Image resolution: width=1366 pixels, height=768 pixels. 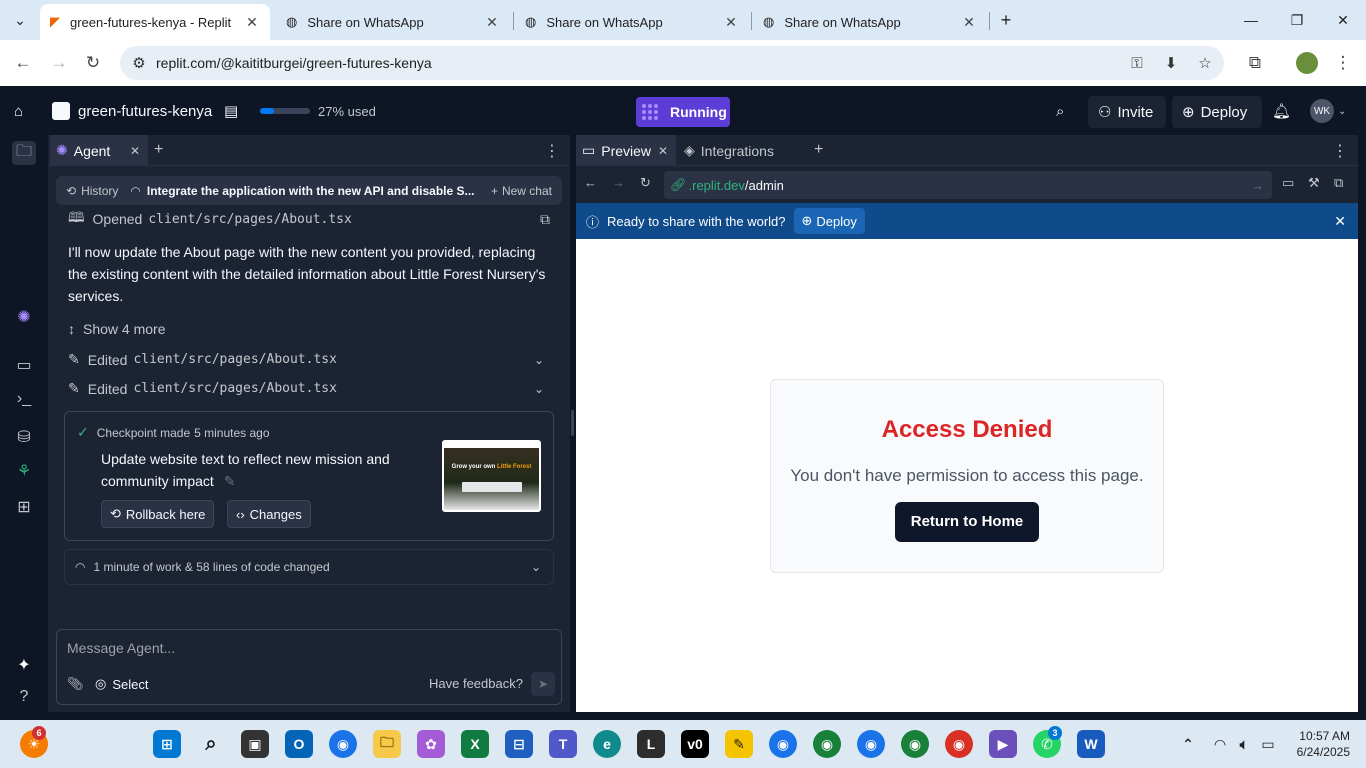 What do you see at coordinates (607, 744) in the screenshot?
I see `edge-icon: e` at bounding box center [607, 744].